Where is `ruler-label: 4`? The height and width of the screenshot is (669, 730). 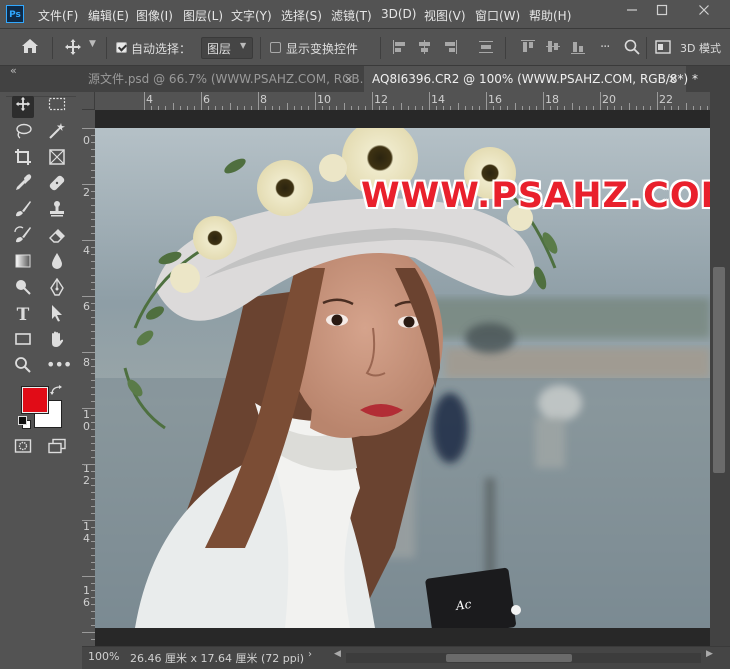
ruler-label: 4 is located at coordinates (86, 250).